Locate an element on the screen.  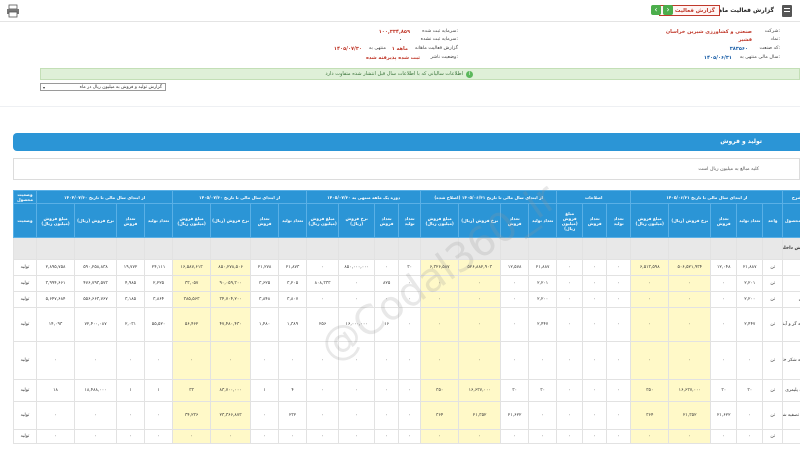
printer-icon is located at coordinates (13, 11).